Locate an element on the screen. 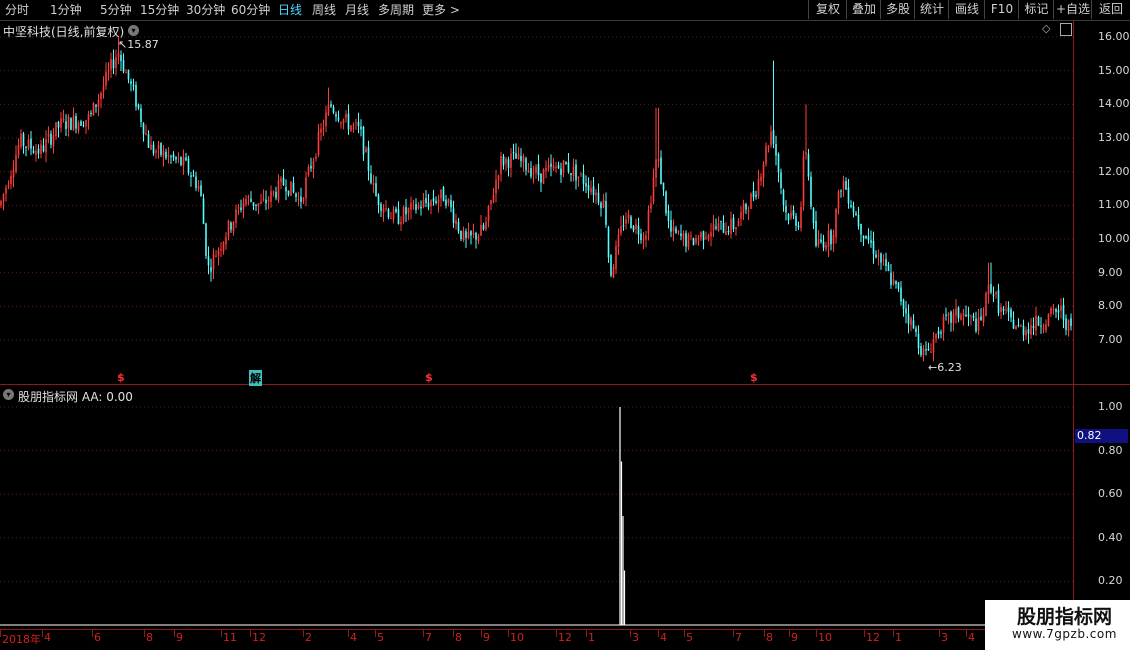  indicator-tick-label: 0.60 is located at coordinates (1110, 494).